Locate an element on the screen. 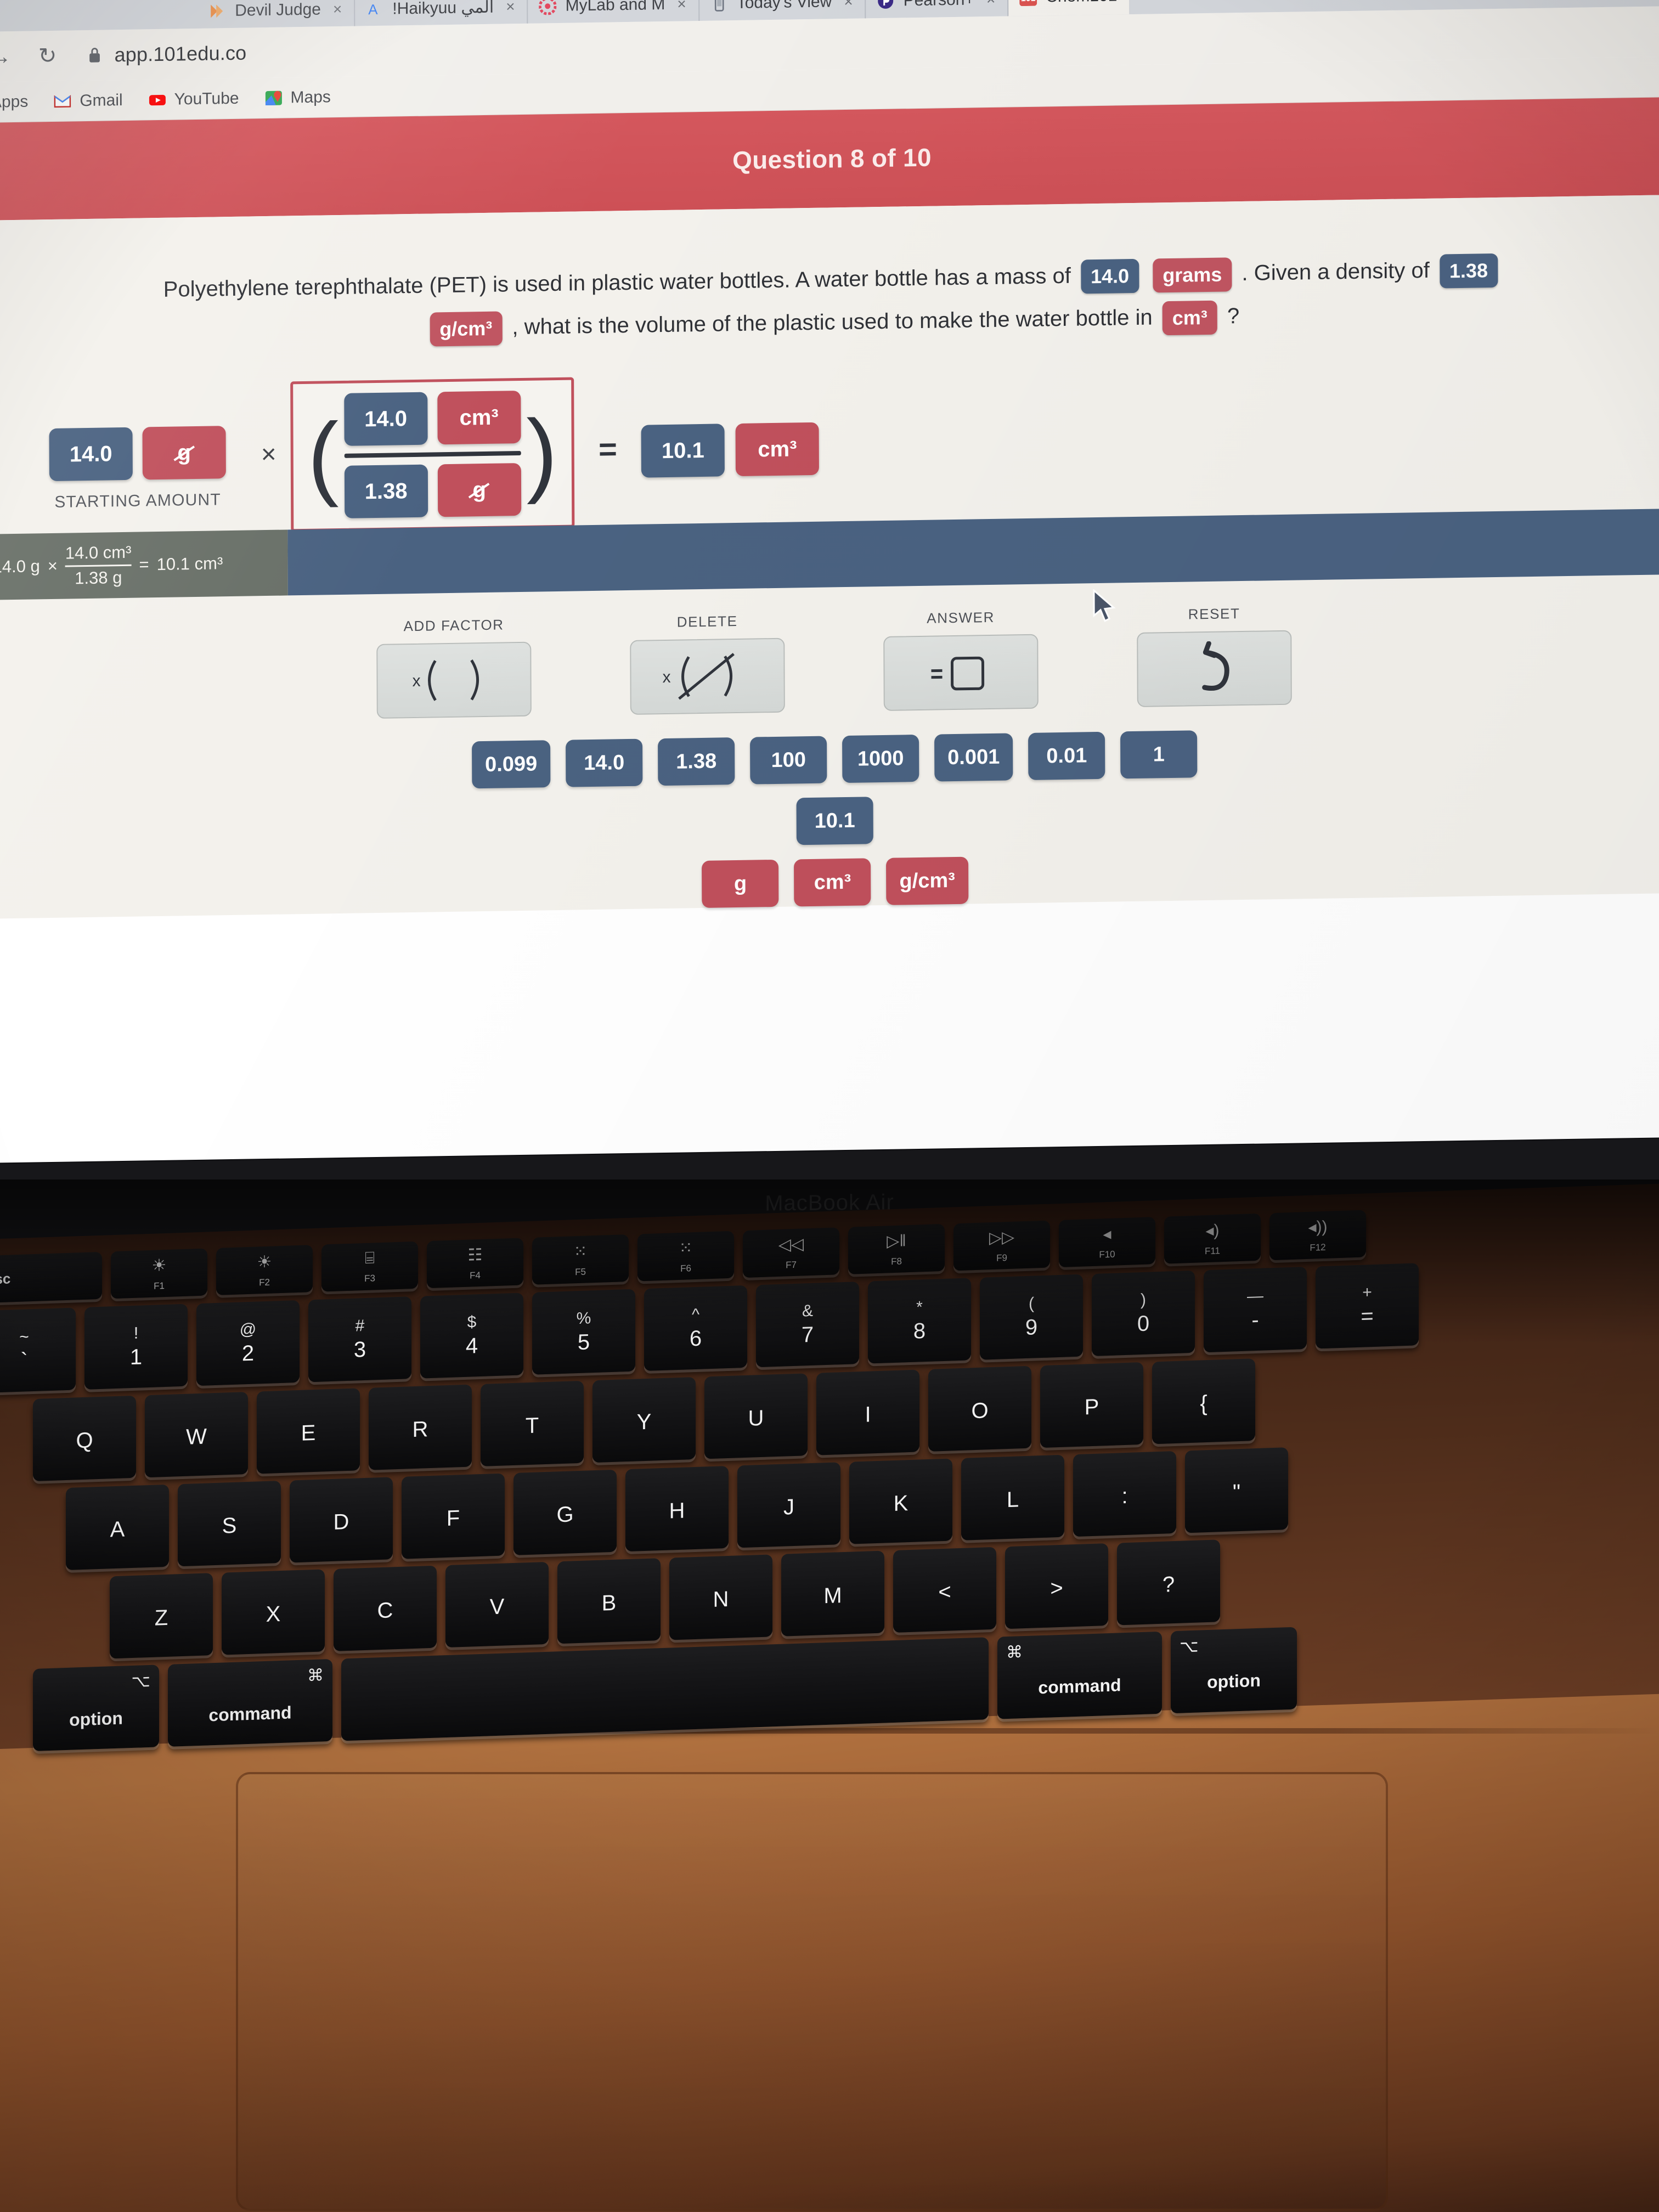  key-x: X is located at coordinates (273, 1612).